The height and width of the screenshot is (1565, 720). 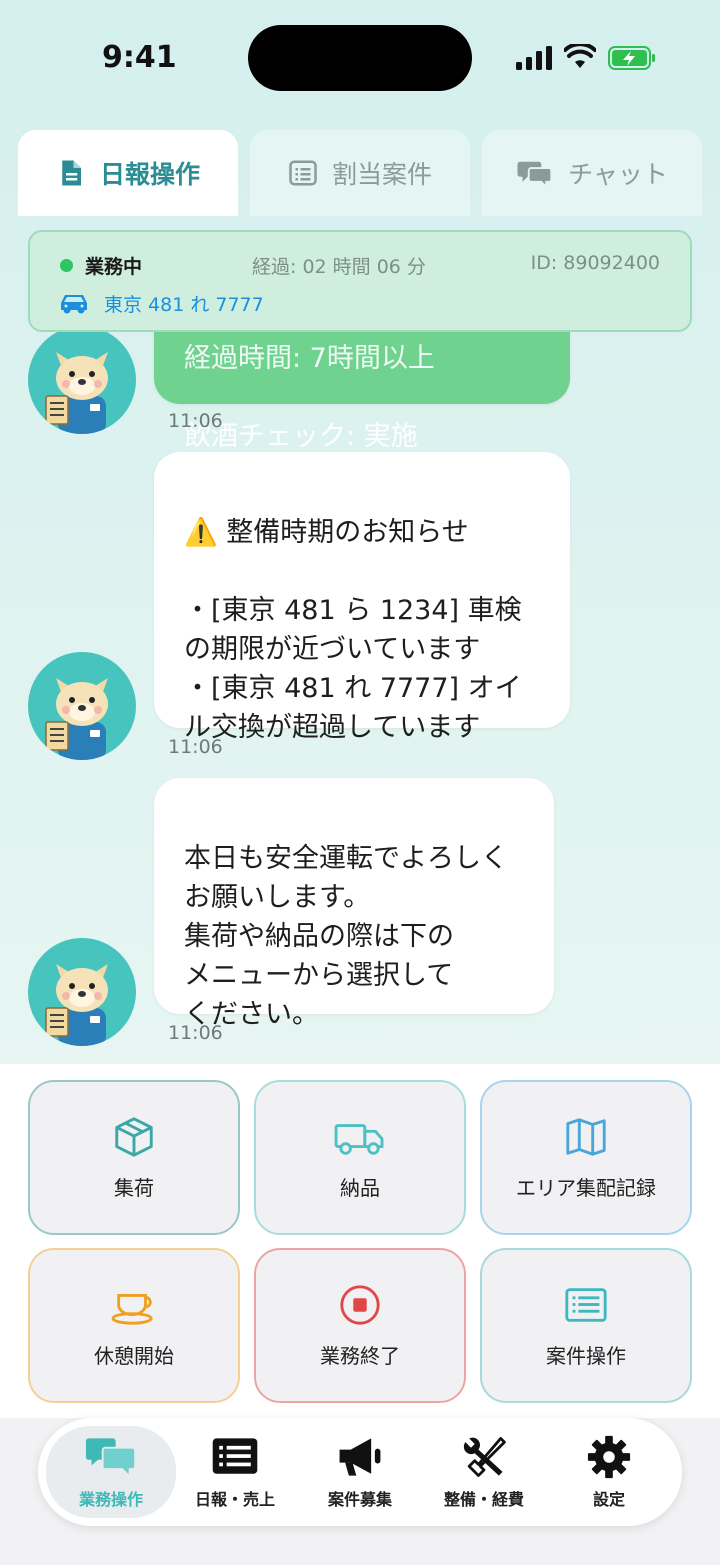 I want to click on tab-daily-report: 日報操作, so click(x=128, y=173).